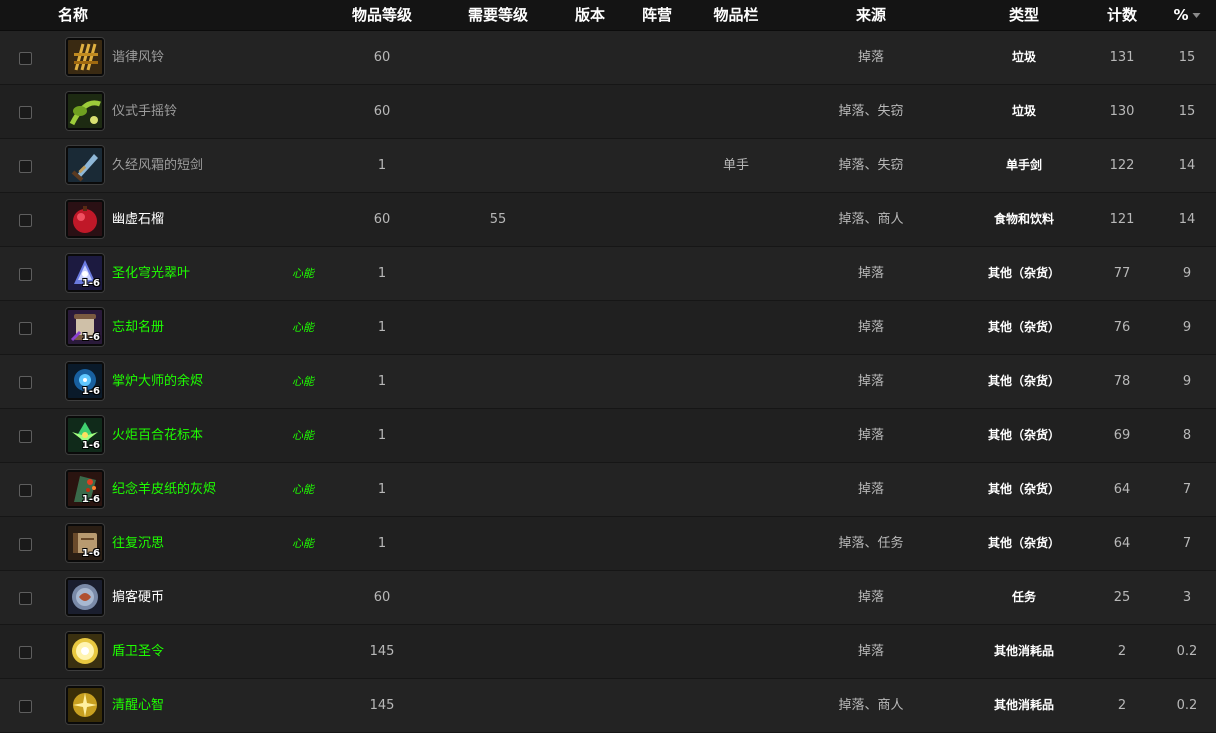 Image resolution: width=1216 pixels, height=733 pixels. Describe the element at coordinates (608, 706) in the screenshot. I see `table-row: 清醒心智 145 掉落、商人 其他消耗品 2 0.2` at that location.